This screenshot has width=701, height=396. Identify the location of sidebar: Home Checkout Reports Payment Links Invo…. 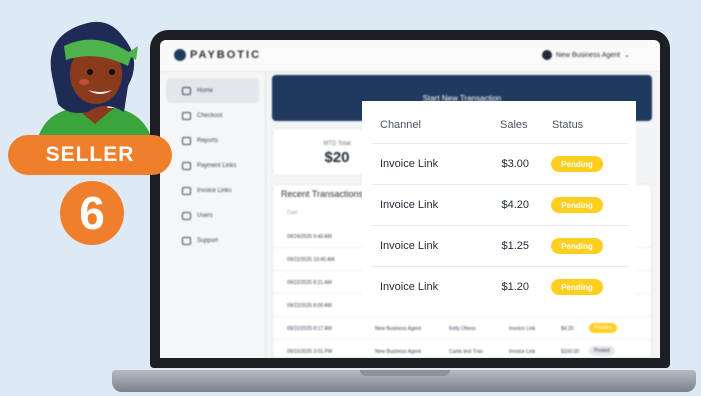
(213, 215).